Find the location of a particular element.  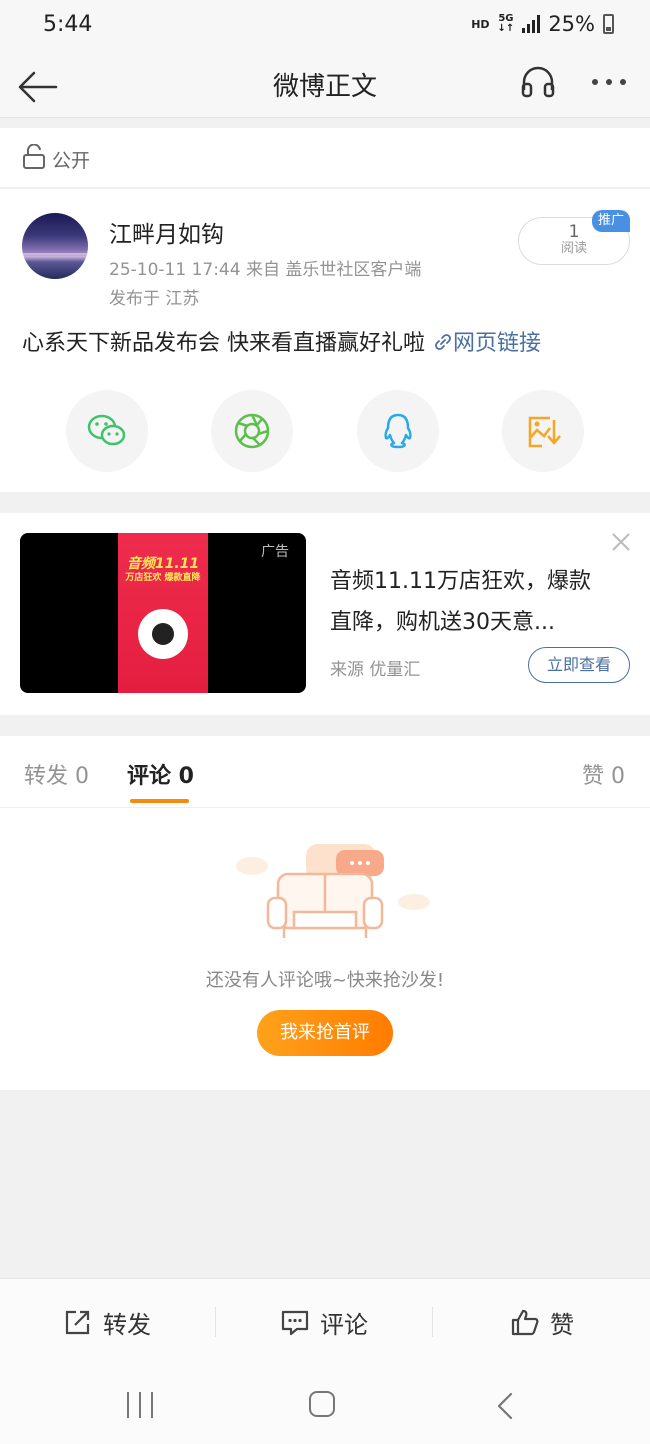

comment-button: 评论 is located at coordinates (324, 1322).